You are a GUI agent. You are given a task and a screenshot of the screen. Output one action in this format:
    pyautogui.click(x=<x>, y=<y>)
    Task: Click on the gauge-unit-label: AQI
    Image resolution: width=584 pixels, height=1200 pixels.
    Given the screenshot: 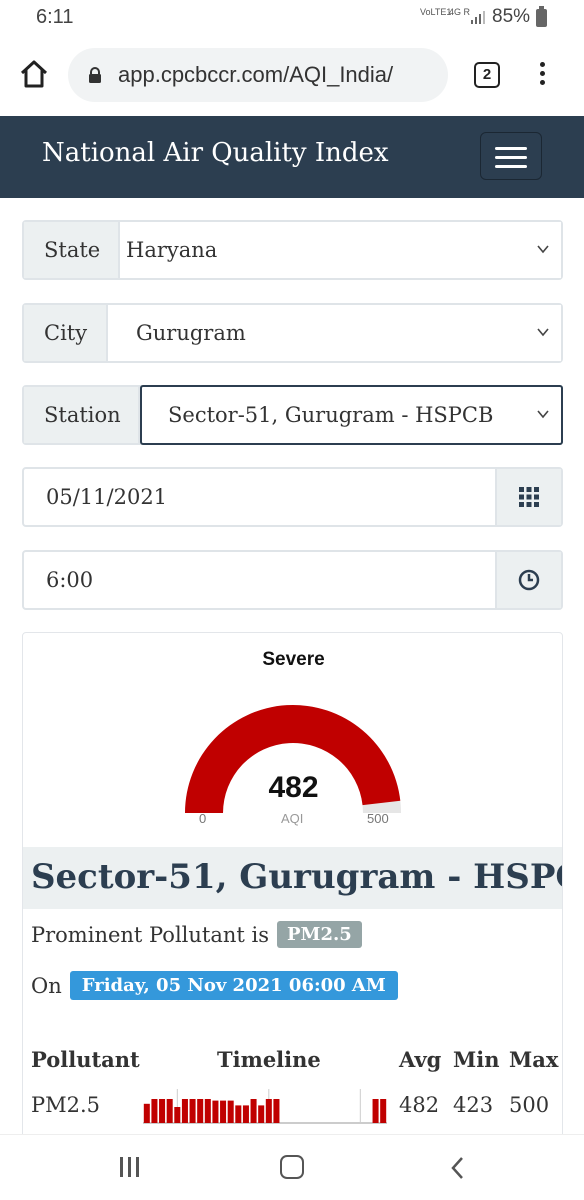 What is the action you would take?
    pyautogui.click(x=292, y=818)
    